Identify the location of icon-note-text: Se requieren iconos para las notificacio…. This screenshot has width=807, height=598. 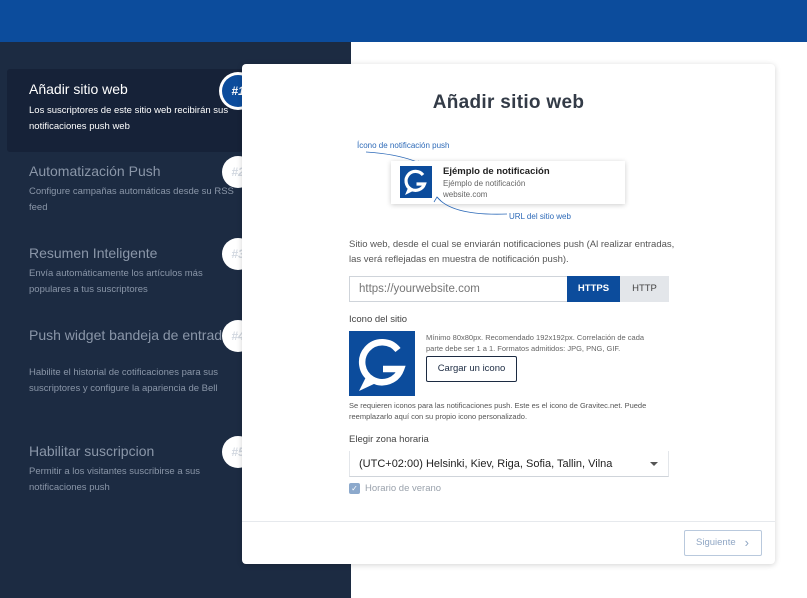
(498, 411).